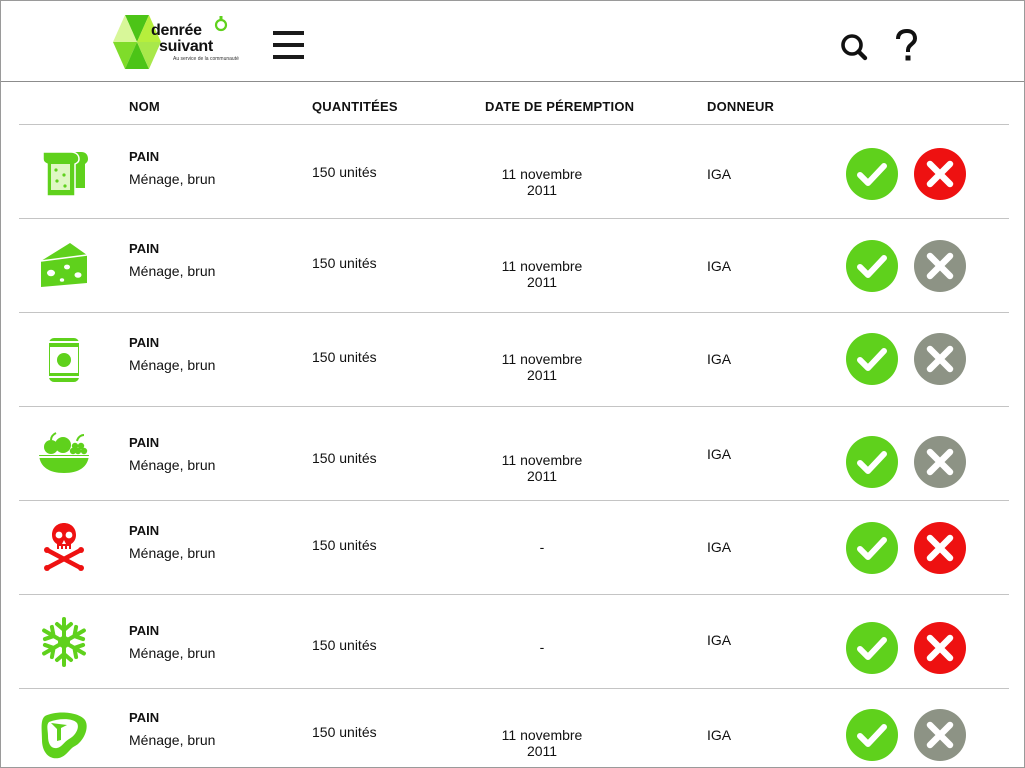 Image resolution: width=1025 pixels, height=768 pixels. Describe the element at coordinates (144, 106) in the screenshot. I see `column-header-name: NOM` at that location.